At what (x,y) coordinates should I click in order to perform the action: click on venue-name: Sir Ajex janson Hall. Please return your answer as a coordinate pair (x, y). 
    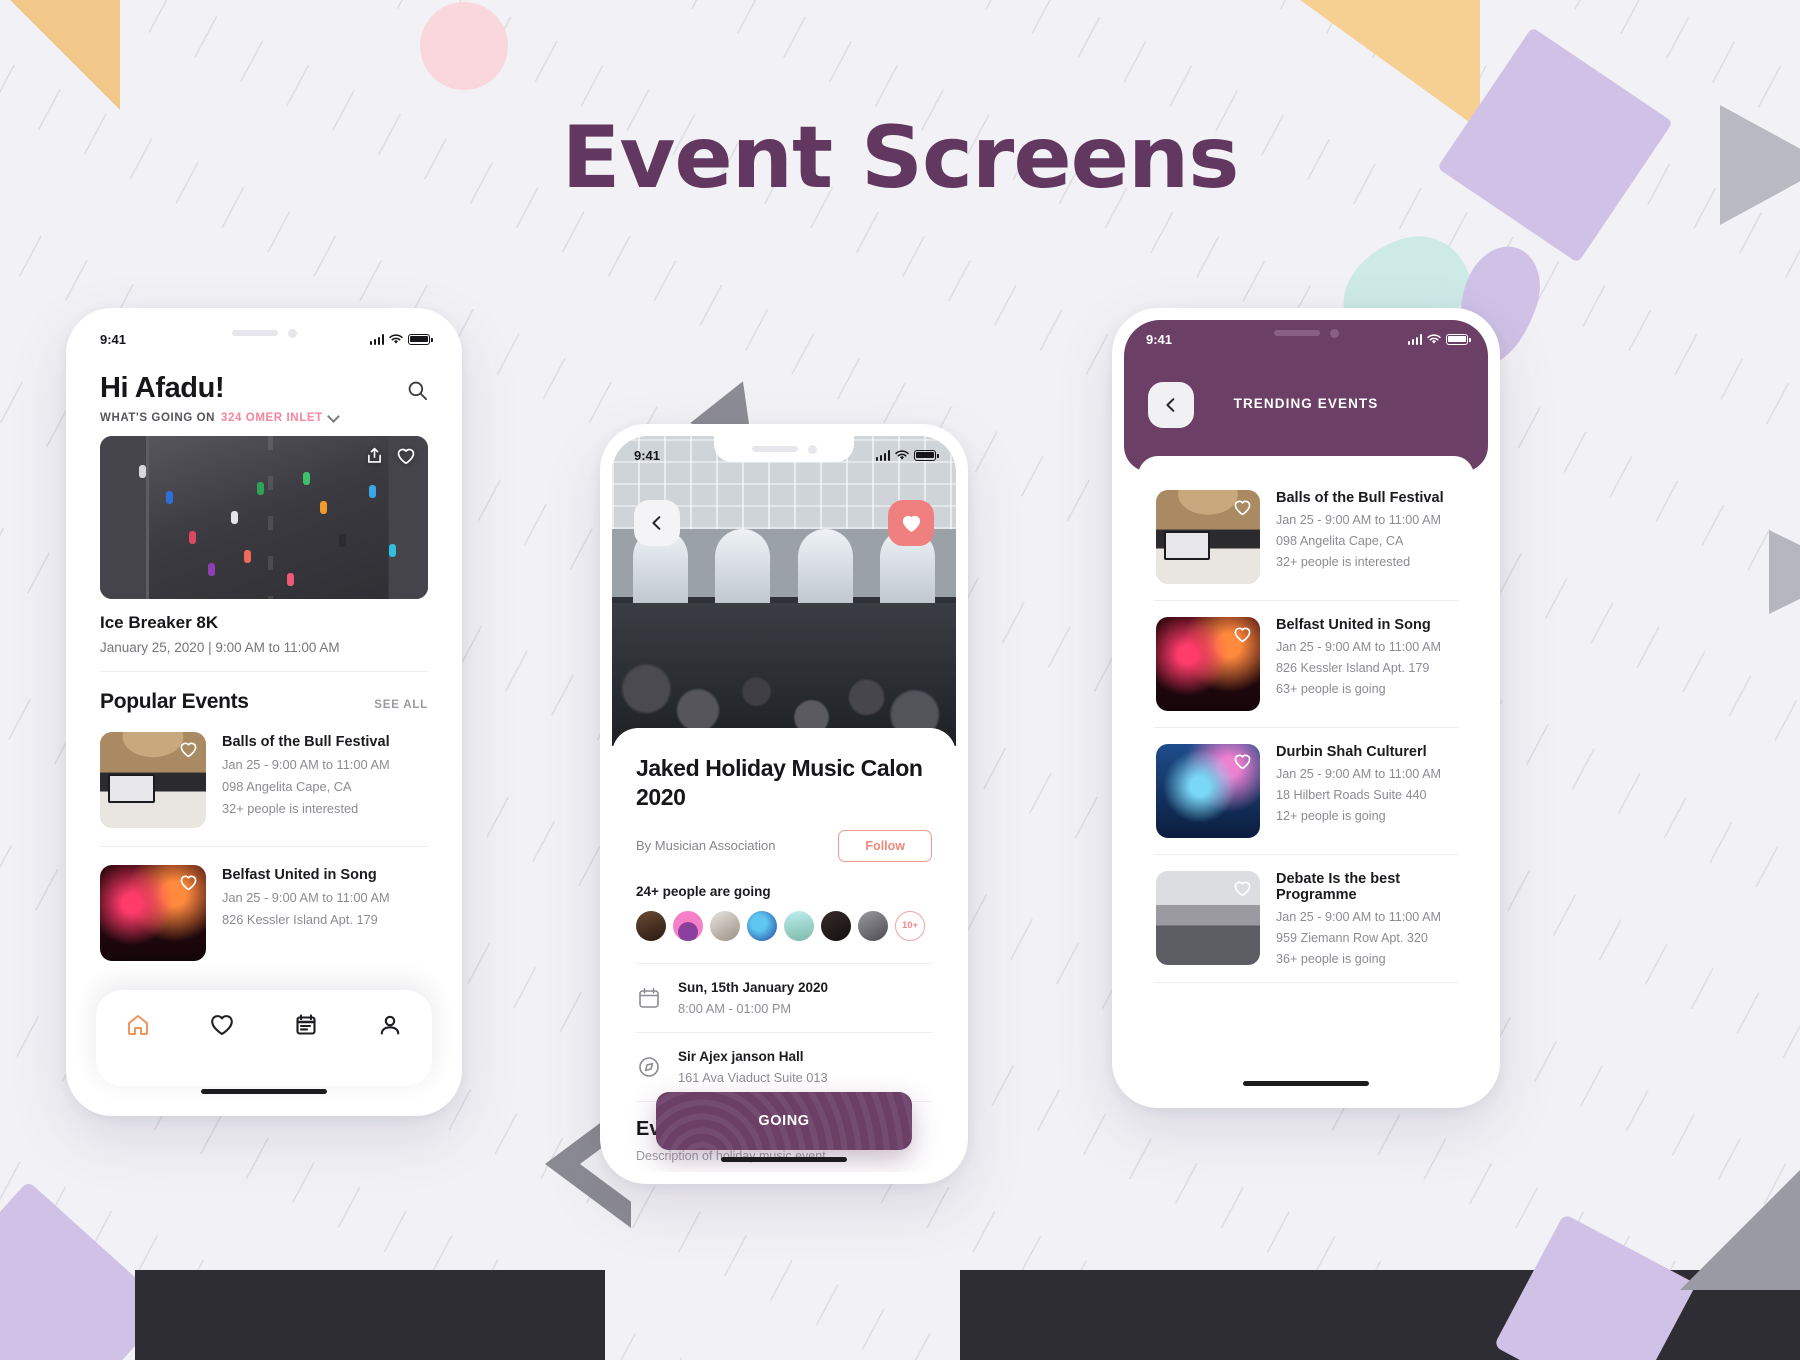
    Looking at the image, I should click on (741, 1056).